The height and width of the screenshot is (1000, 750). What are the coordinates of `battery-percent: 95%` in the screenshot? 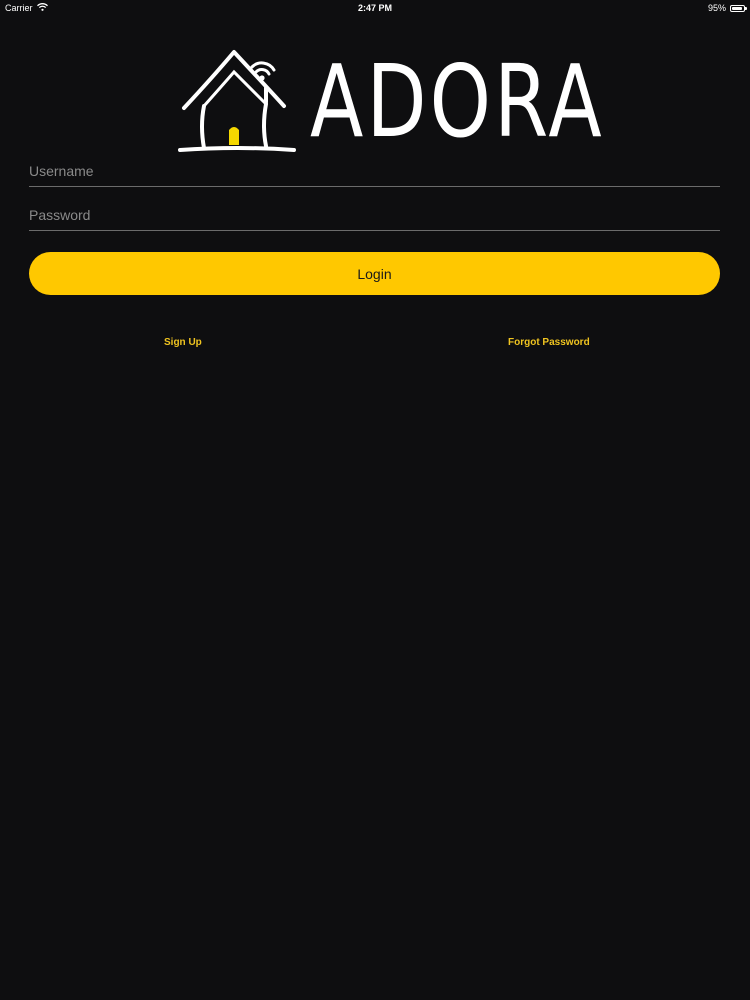 It's located at (716, 8).